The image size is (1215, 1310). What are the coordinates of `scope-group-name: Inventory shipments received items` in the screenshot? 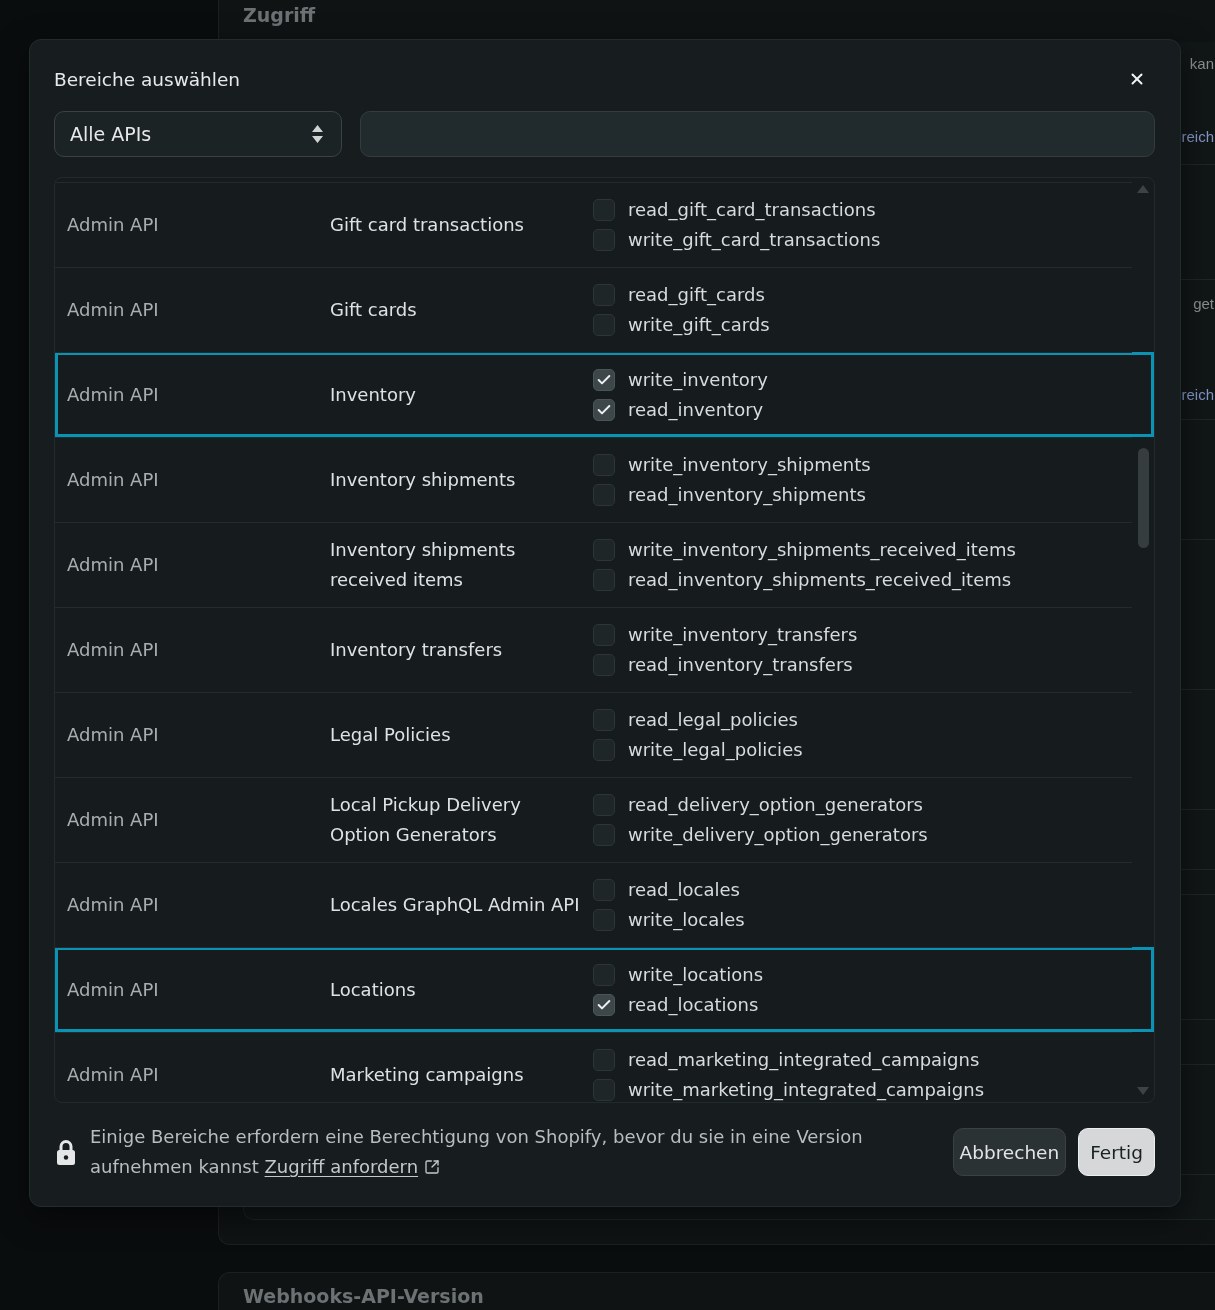 It's located at (423, 564).